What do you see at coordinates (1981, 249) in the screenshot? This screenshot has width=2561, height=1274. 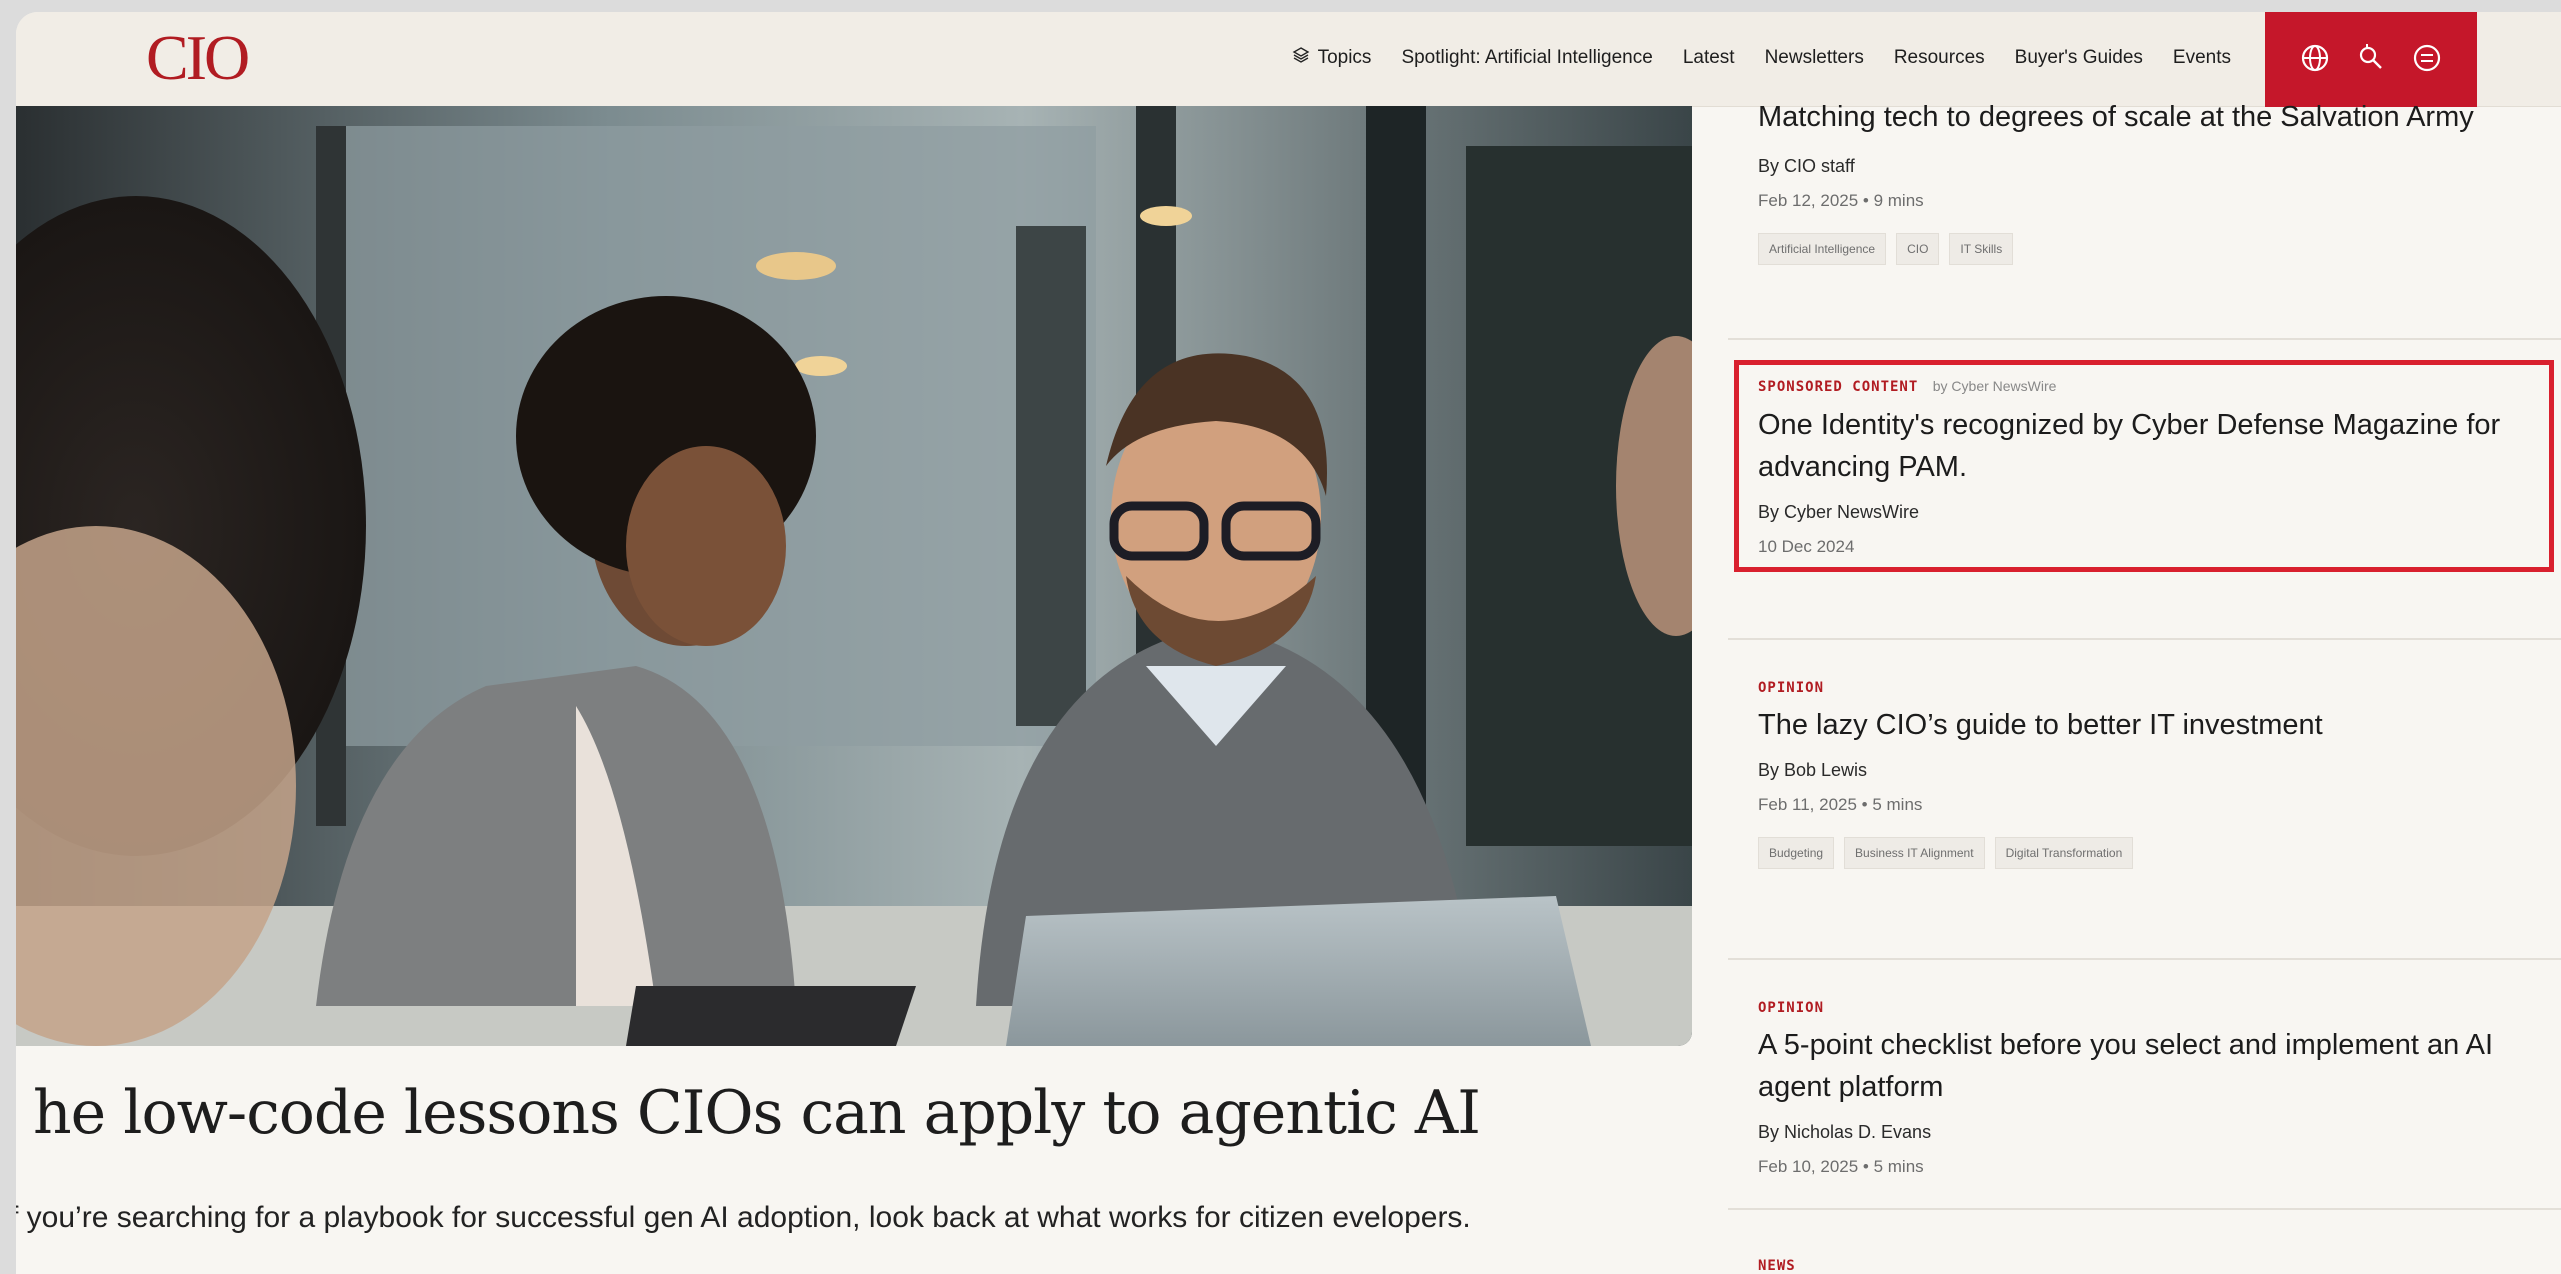 I see `tag: IT Skills` at bounding box center [1981, 249].